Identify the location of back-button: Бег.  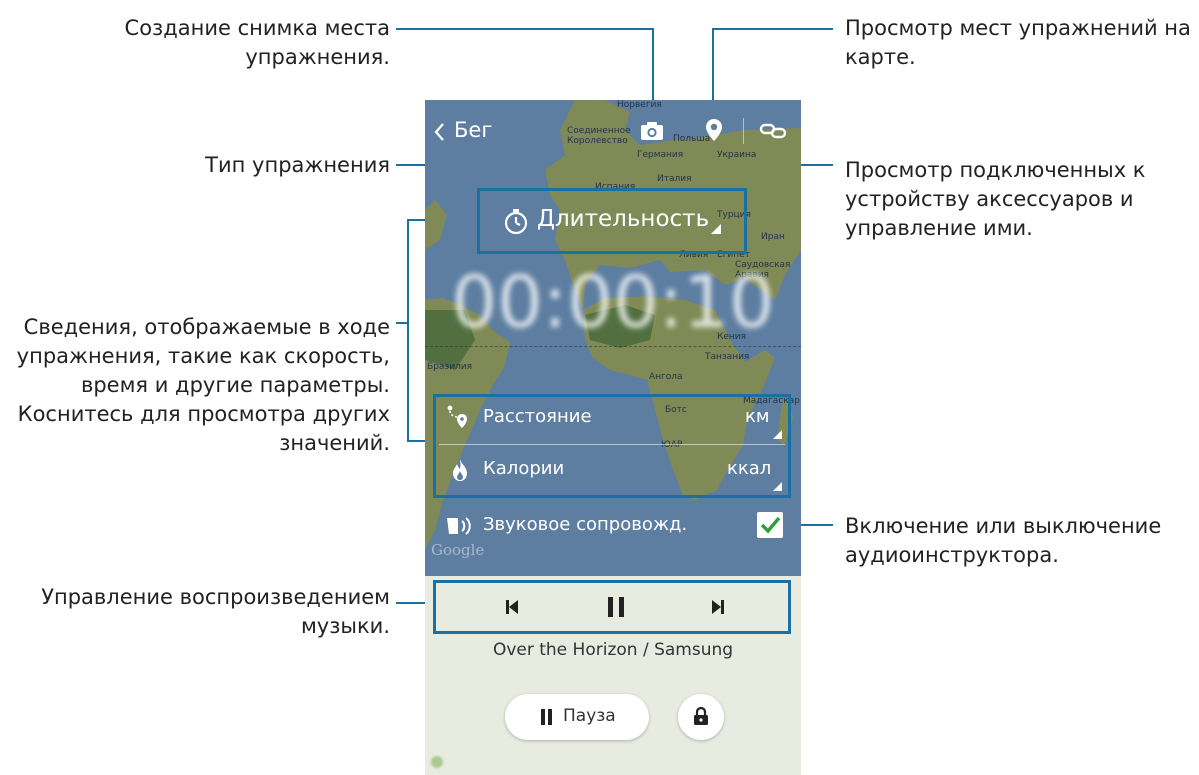
(464, 132).